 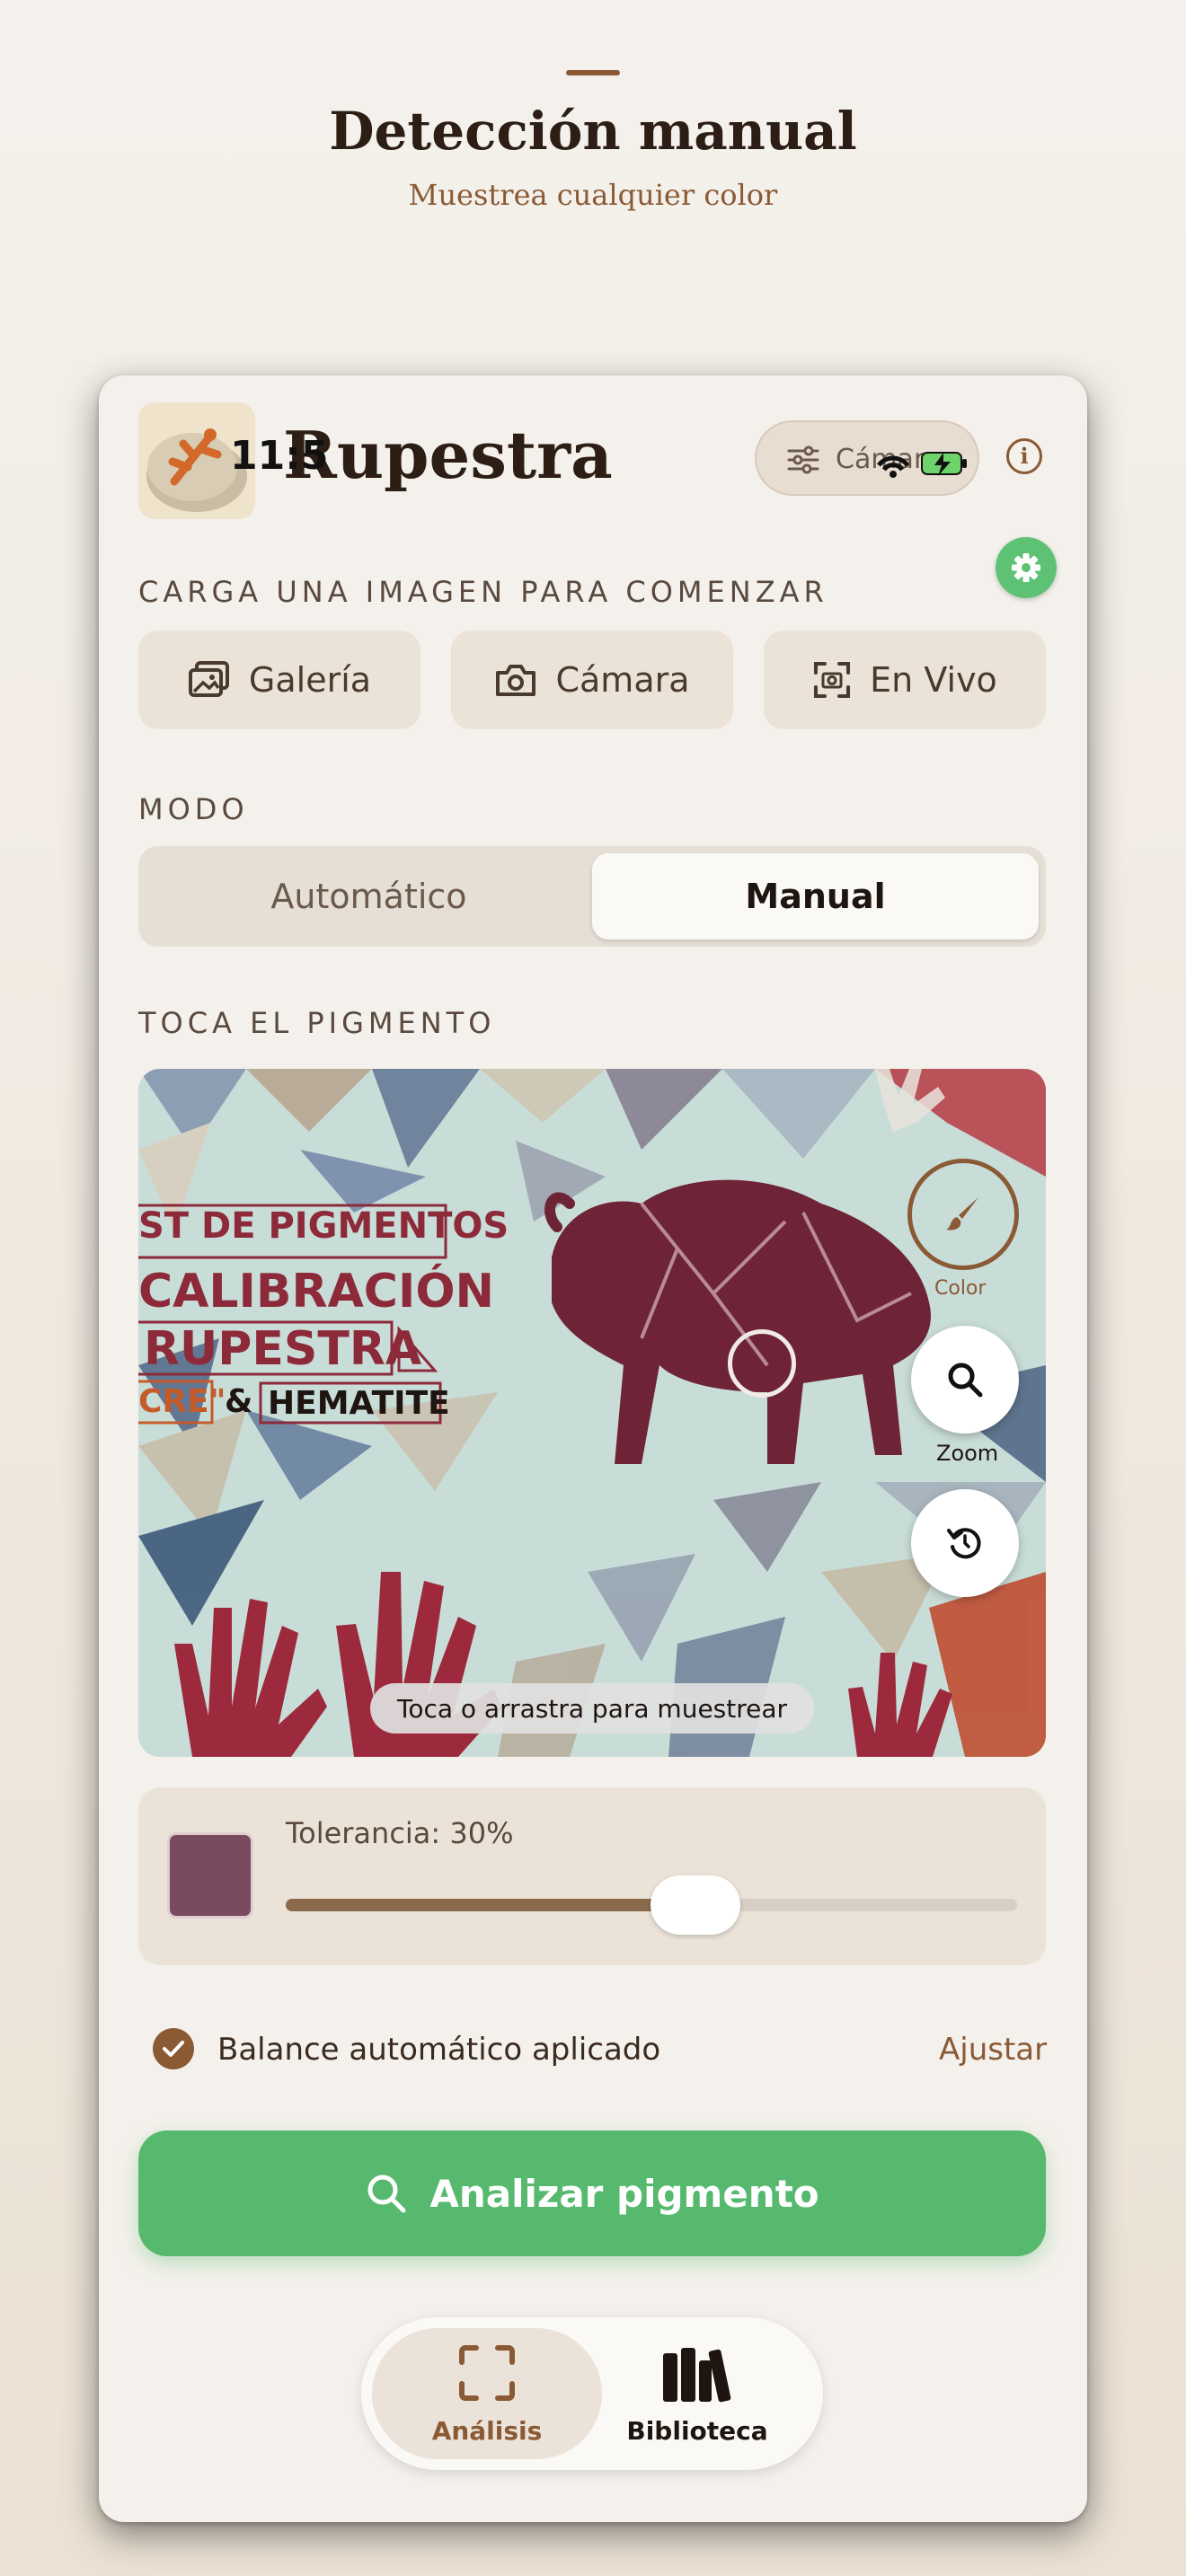 What do you see at coordinates (593, 195) in the screenshot?
I see `hero-subtitle: Muestrea cualquier color` at bounding box center [593, 195].